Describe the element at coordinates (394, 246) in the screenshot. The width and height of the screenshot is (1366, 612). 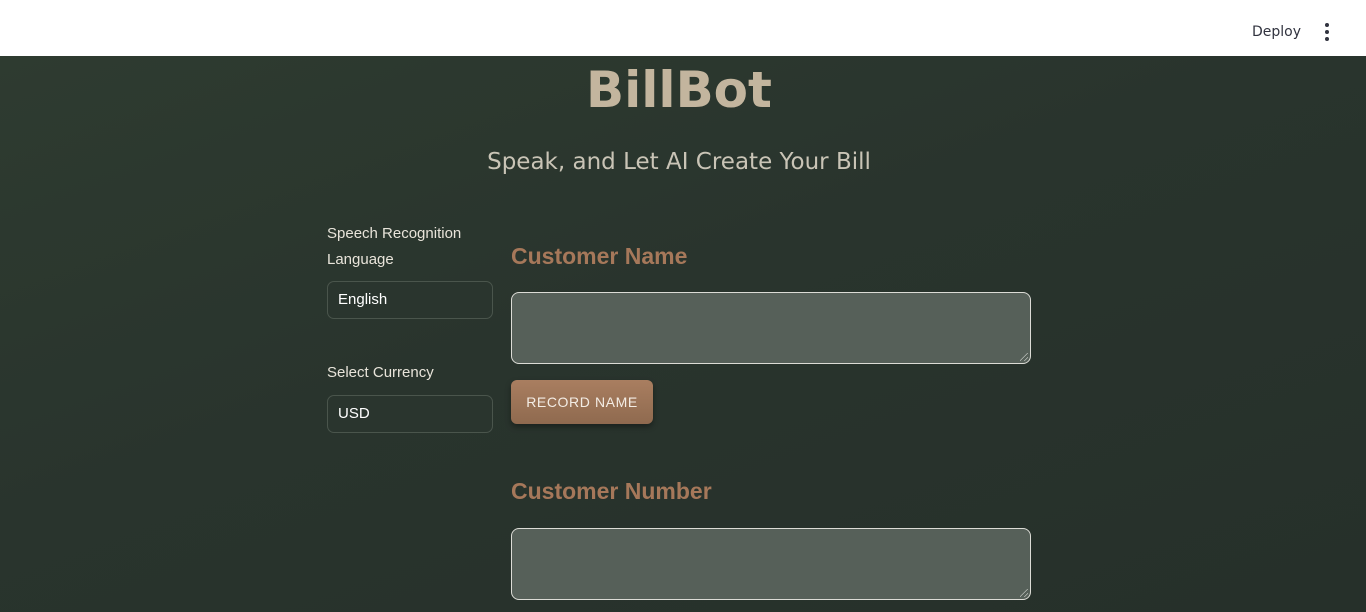
I see `language-label: Speech Recognition Language` at that location.